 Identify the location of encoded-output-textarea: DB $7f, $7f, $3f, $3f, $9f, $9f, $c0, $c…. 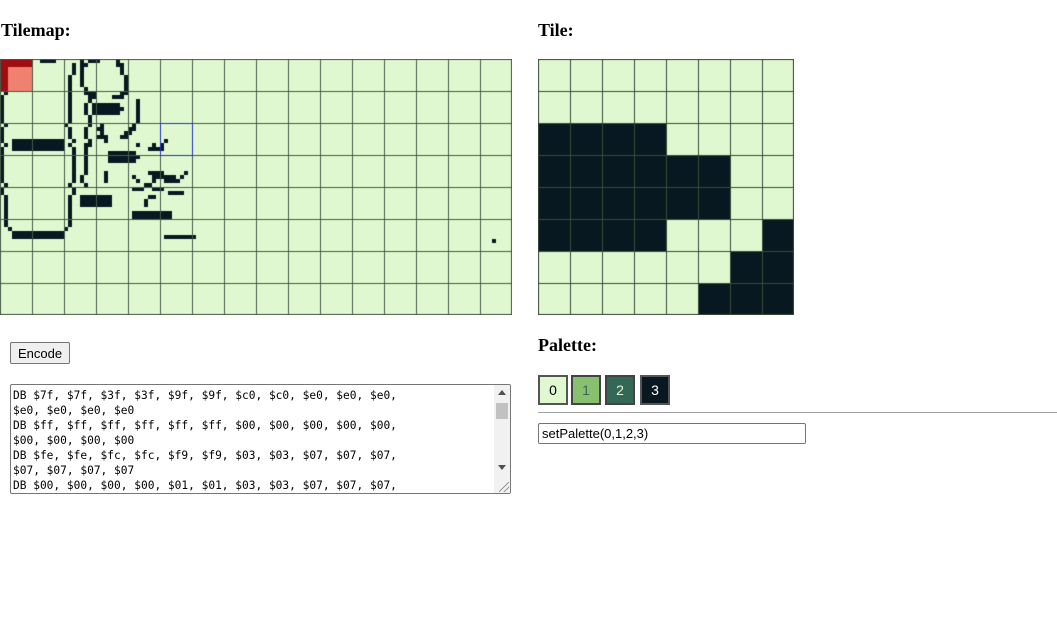
(260, 439).